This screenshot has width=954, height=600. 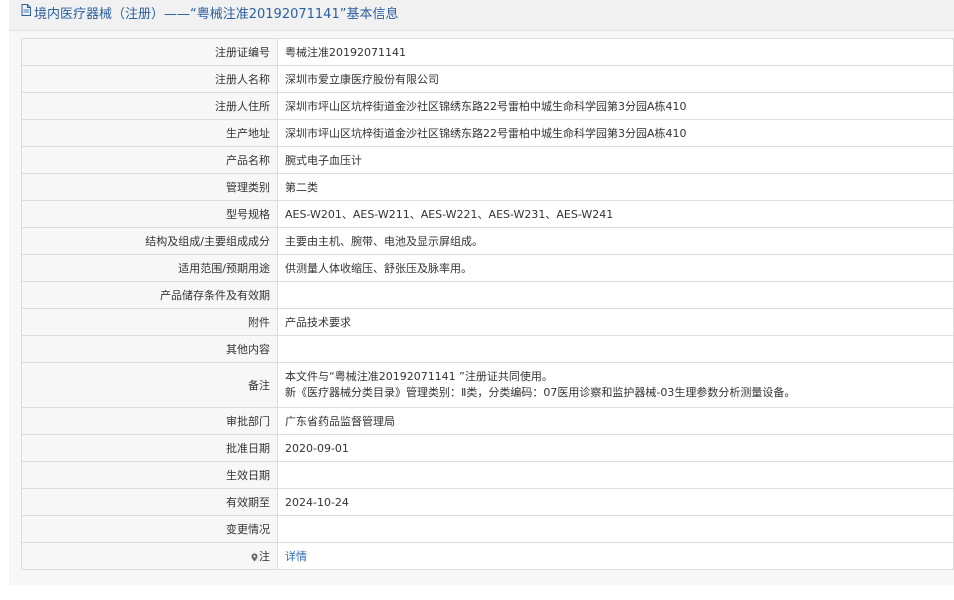 I want to click on table-row: 审批部门 广东省药品监督管理局, so click(x=487, y=421).